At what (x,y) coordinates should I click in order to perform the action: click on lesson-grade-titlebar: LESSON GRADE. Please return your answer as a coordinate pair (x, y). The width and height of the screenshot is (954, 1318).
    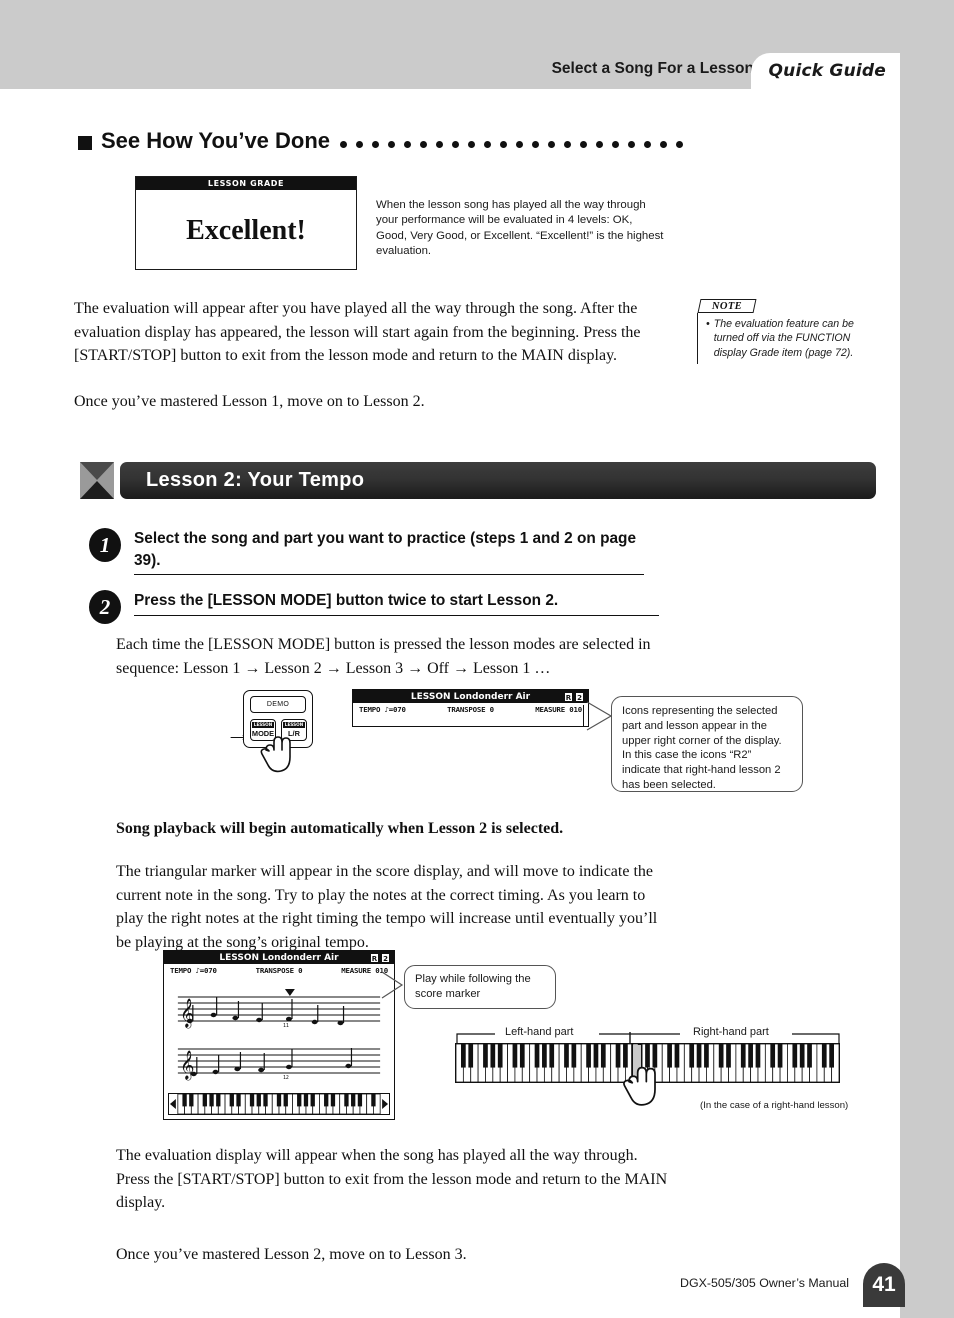
    Looking at the image, I should click on (246, 183).